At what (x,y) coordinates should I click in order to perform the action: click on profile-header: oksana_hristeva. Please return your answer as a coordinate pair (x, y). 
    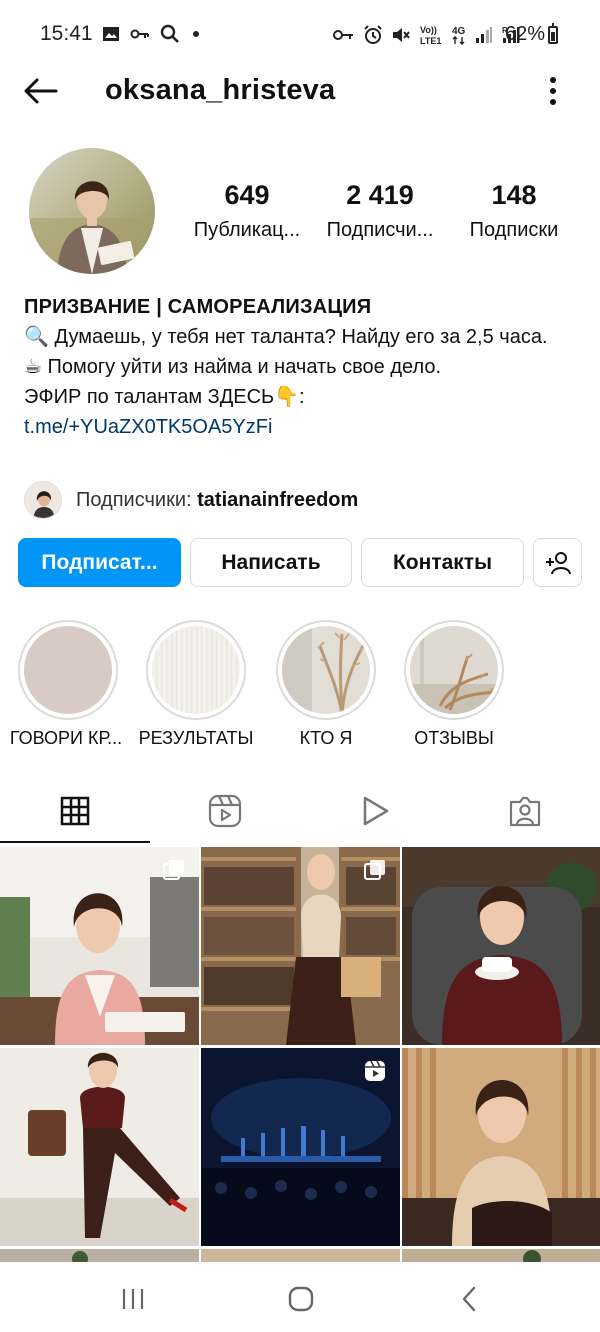
    Looking at the image, I should click on (300, 92).